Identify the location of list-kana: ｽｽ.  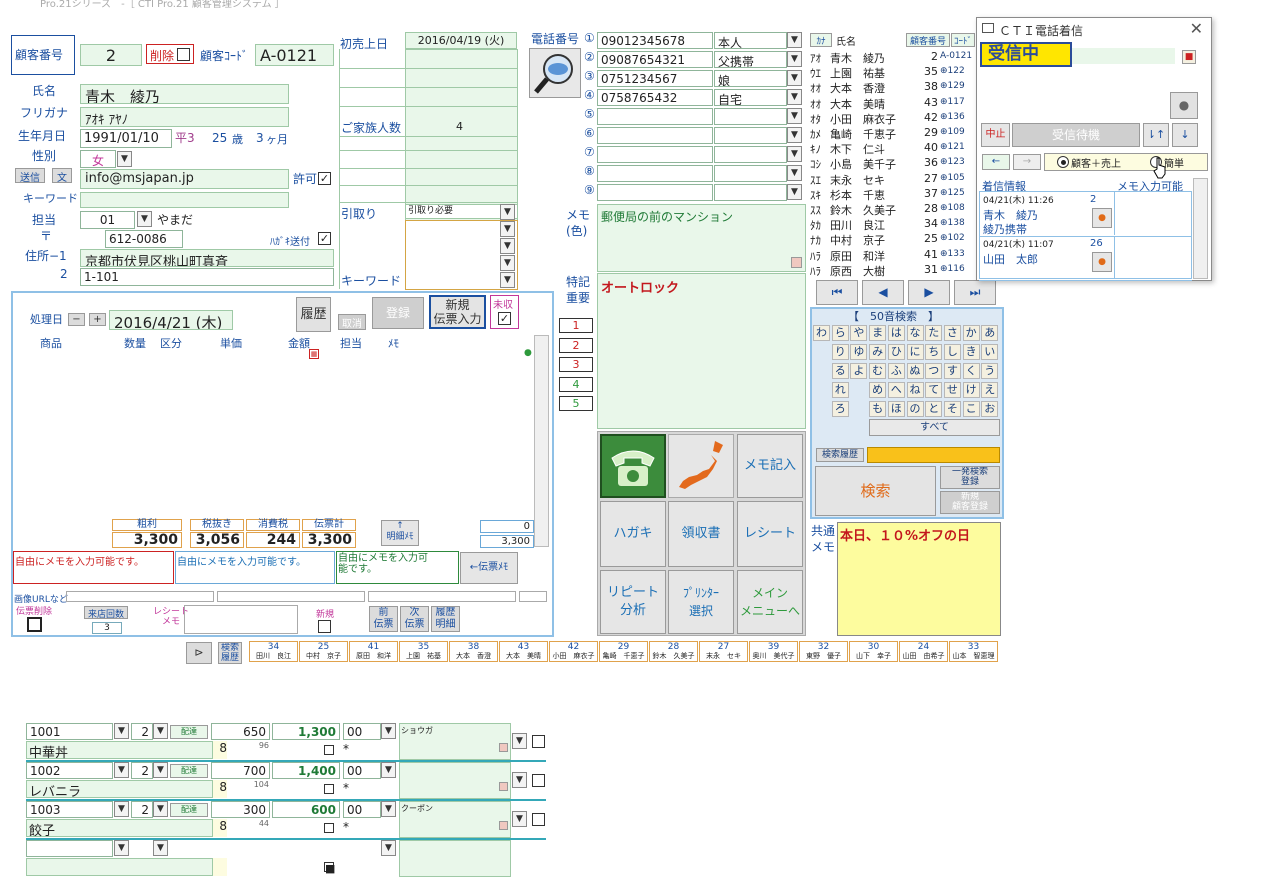
(815, 210).